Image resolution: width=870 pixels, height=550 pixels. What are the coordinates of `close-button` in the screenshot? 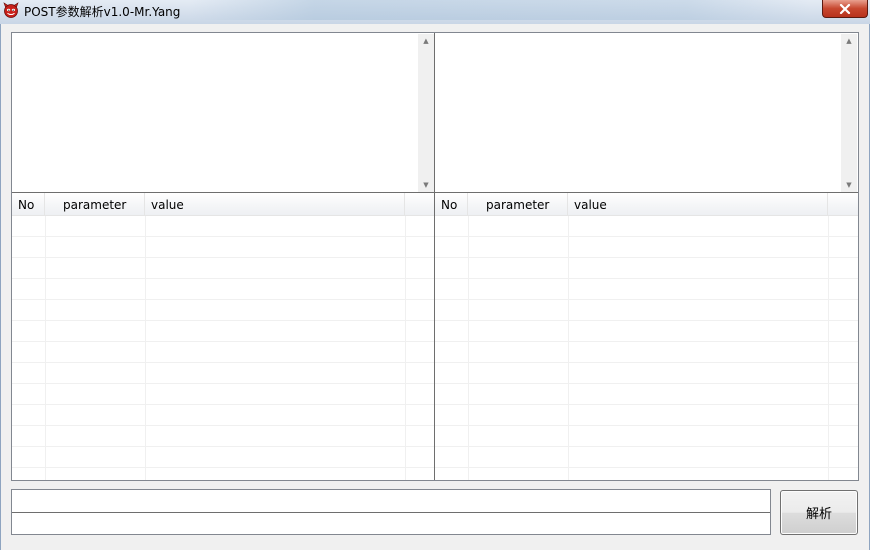 It's located at (845, 9).